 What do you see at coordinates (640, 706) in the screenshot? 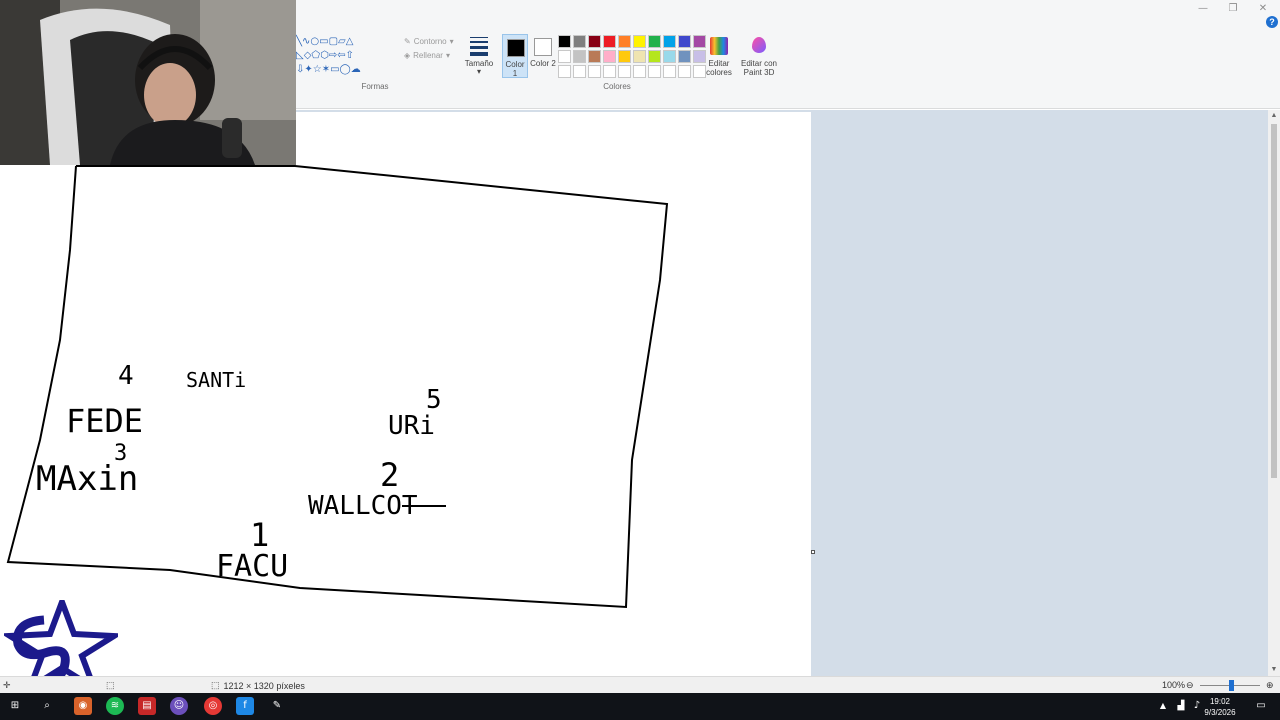
I see `taskbar: ⊞ ⌕ ◉ ≋ ▤ ☺ ◎ f ✎ ▲ ▟ ♪ 19:02 9/3/2026 ▭` at bounding box center [640, 706].